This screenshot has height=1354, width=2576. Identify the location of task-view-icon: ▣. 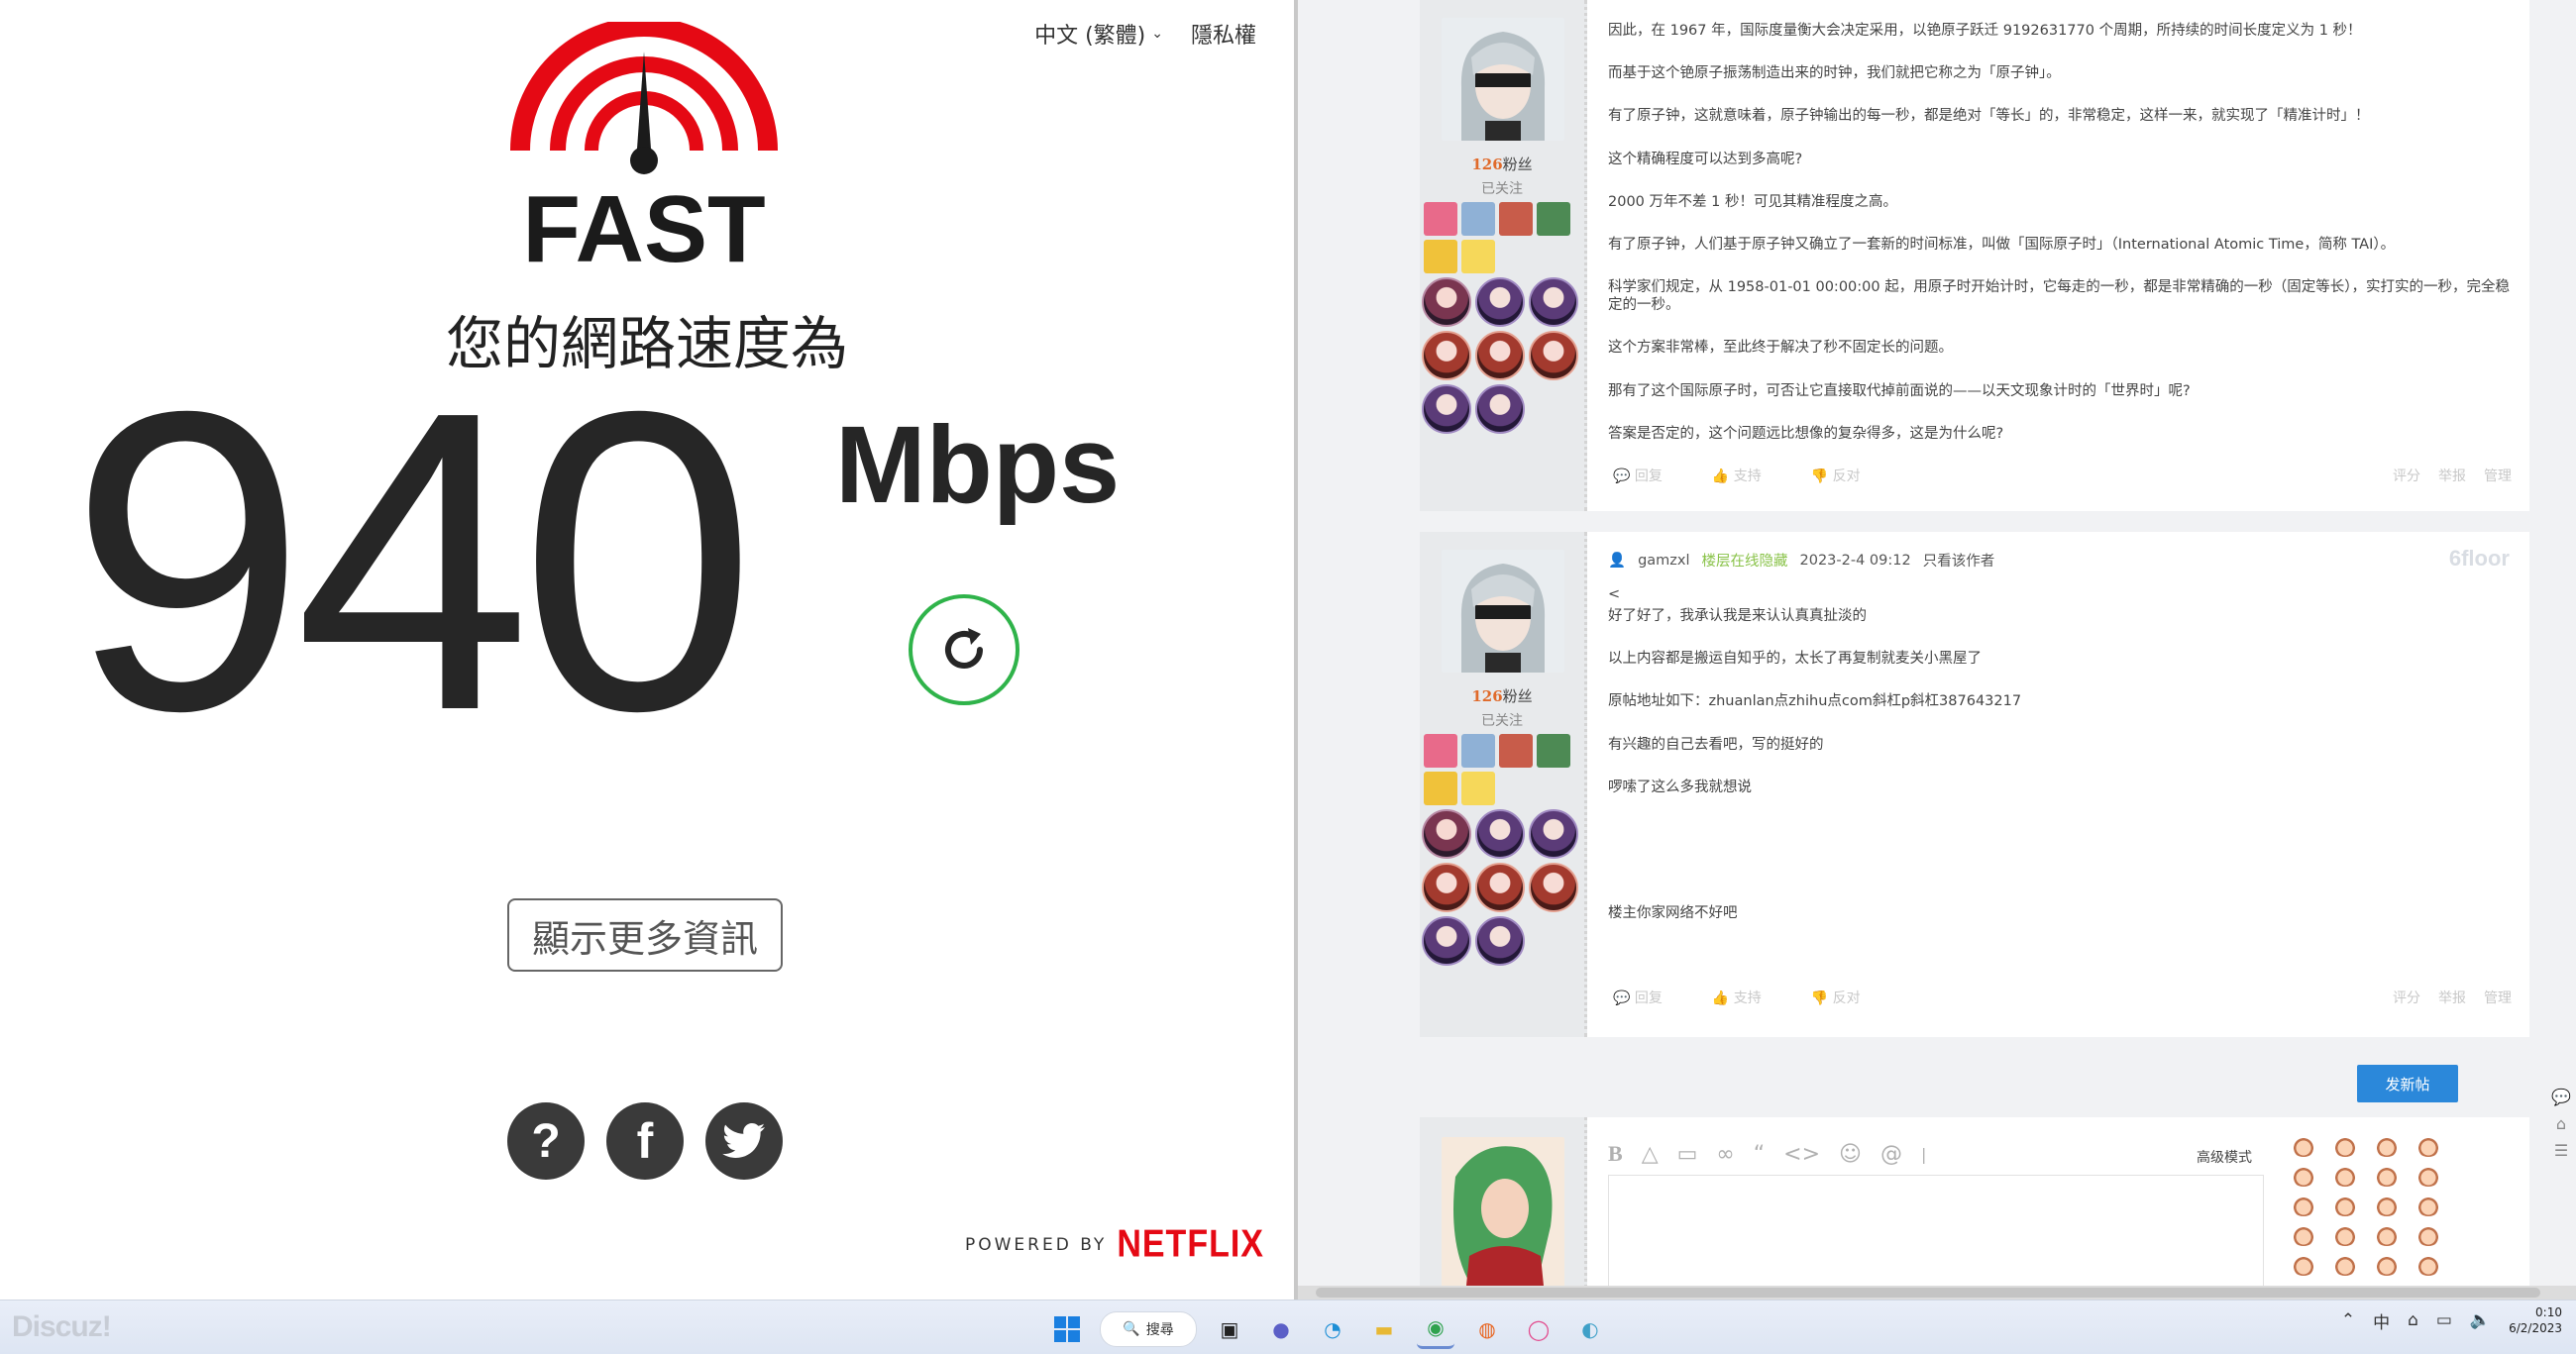
(1229, 1329).